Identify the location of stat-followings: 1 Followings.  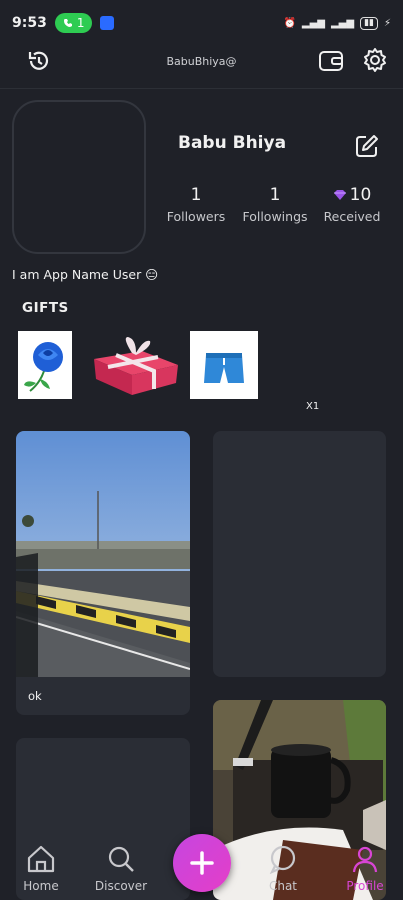
(275, 204).